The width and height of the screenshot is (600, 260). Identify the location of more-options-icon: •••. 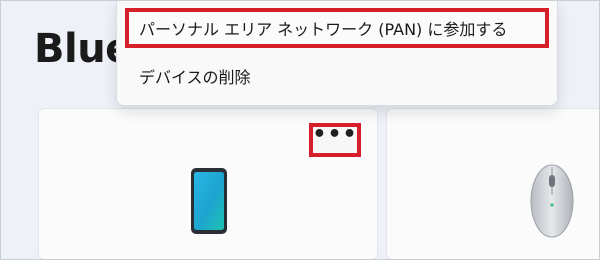
(335, 134).